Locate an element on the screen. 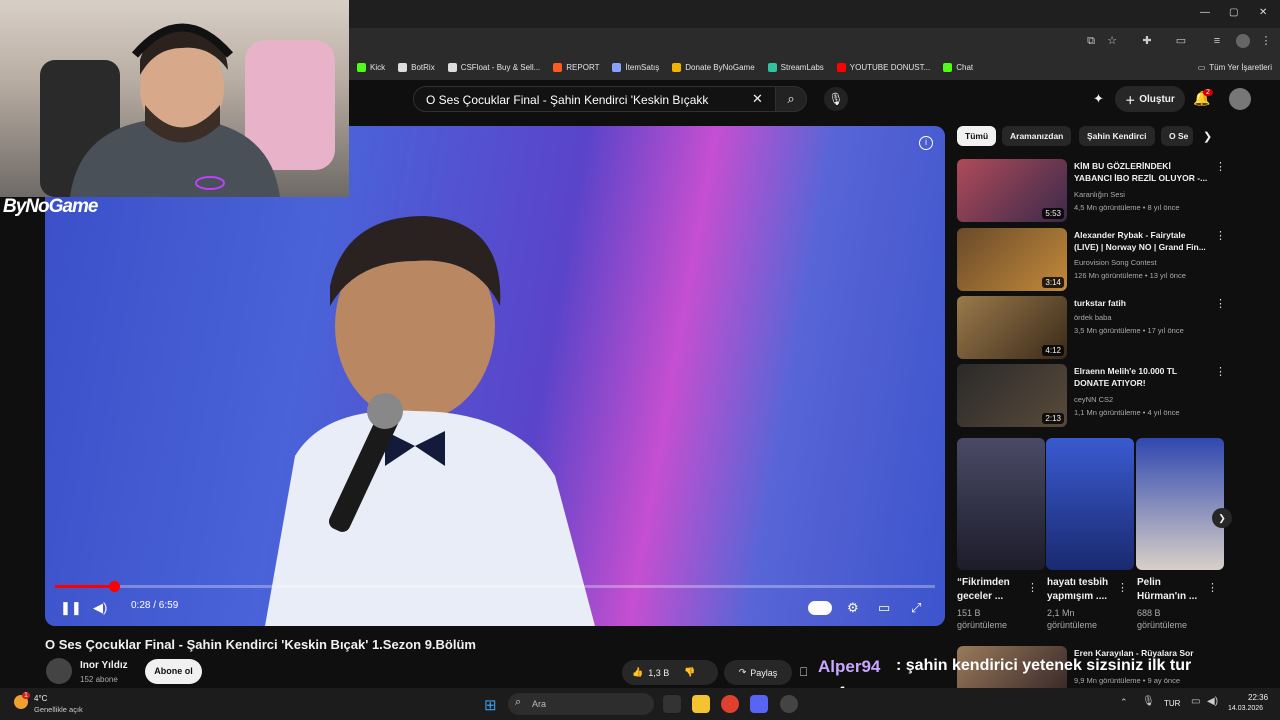  all-bookmarks: ▭ Tüm Yer İşaretleri is located at coordinates (1235, 67).